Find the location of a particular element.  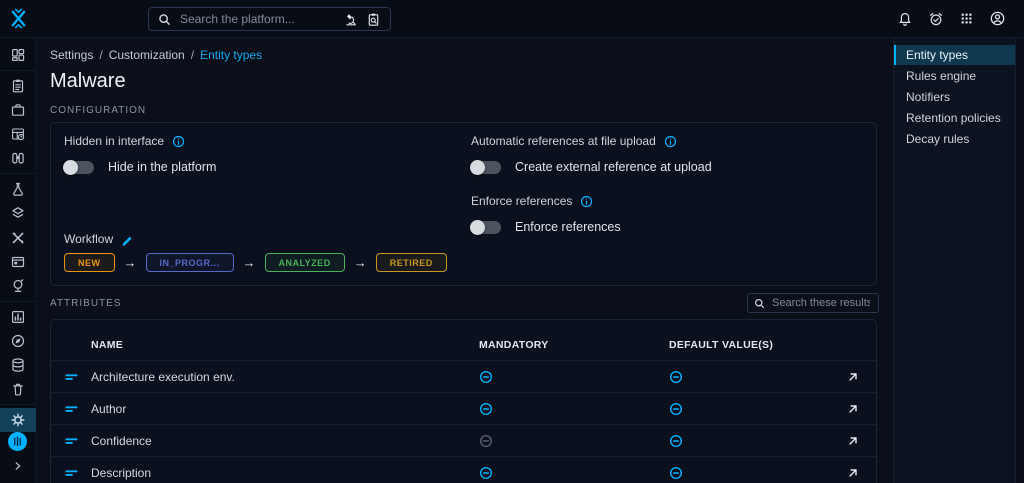

hide-in-platform-toggle is located at coordinates (78, 167).